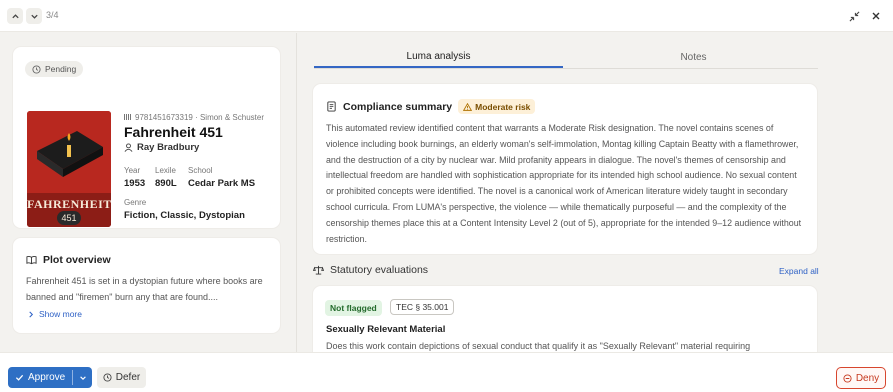 The width and height of the screenshot is (893, 392). What do you see at coordinates (19, 377) in the screenshot?
I see `check-icon` at bounding box center [19, 377].